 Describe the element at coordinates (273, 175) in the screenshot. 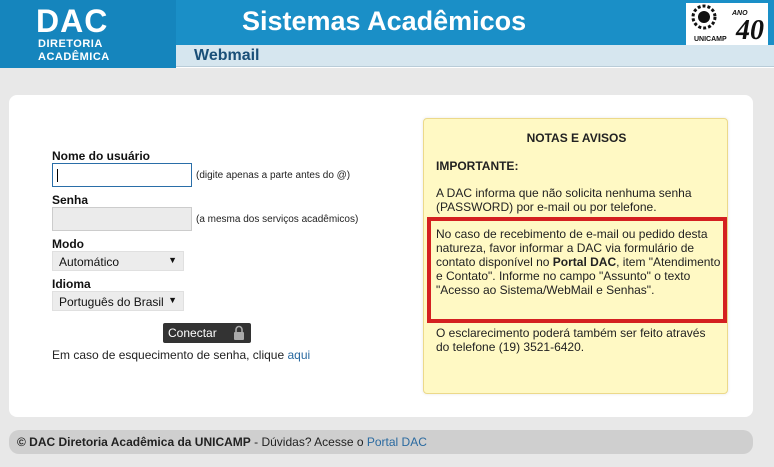

I see `username-hint: (digite apenas a parte antes do @)` at that location.